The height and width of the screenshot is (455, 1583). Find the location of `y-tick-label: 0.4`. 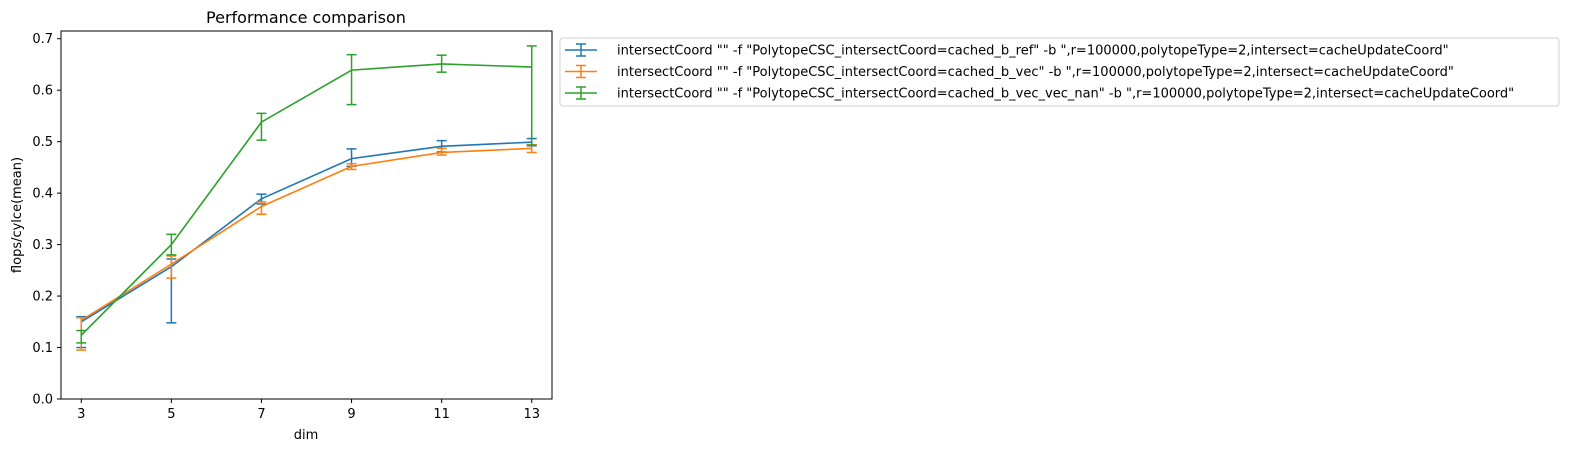

y-tick-label: 0.4 is located at coordinates (42, 194).